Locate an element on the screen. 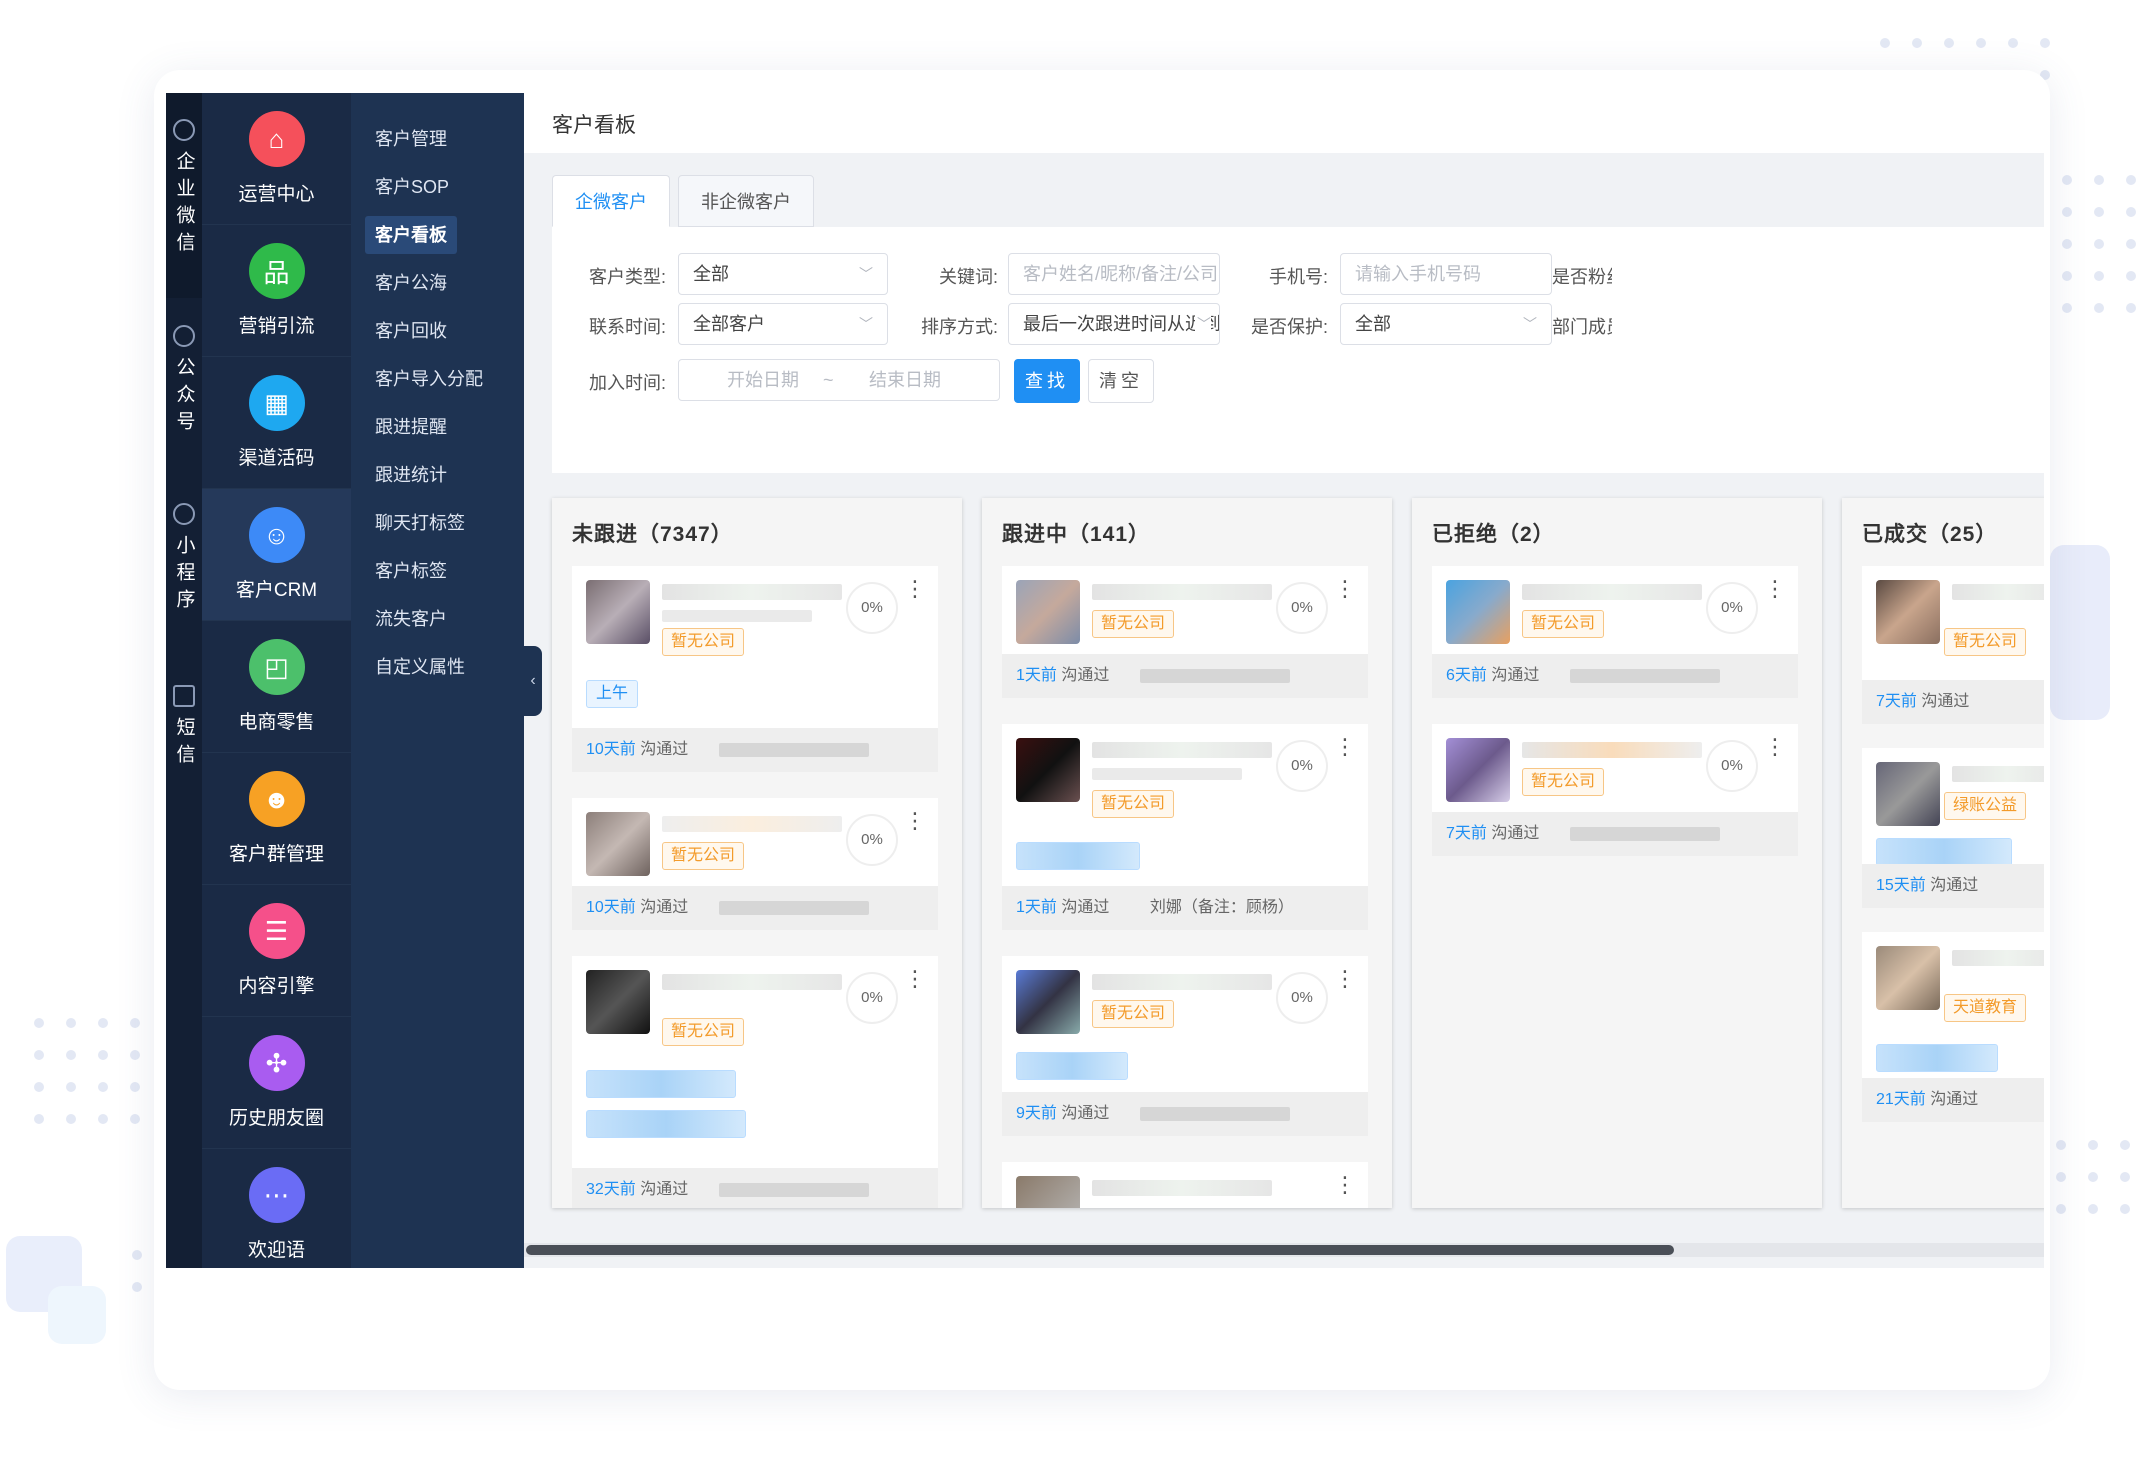 This screenshot has width=2142, height=1476. rail-item-enterprise-wechat: 企业微信 is located at coordinates (184, 189).